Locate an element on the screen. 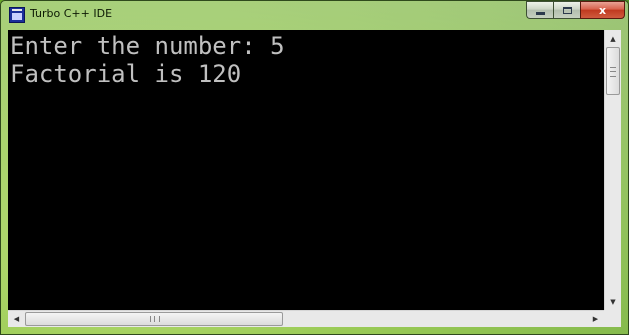 The width and height of the screenshot is (629, 335). size-grip-corner is located at coordinates (612, 318).